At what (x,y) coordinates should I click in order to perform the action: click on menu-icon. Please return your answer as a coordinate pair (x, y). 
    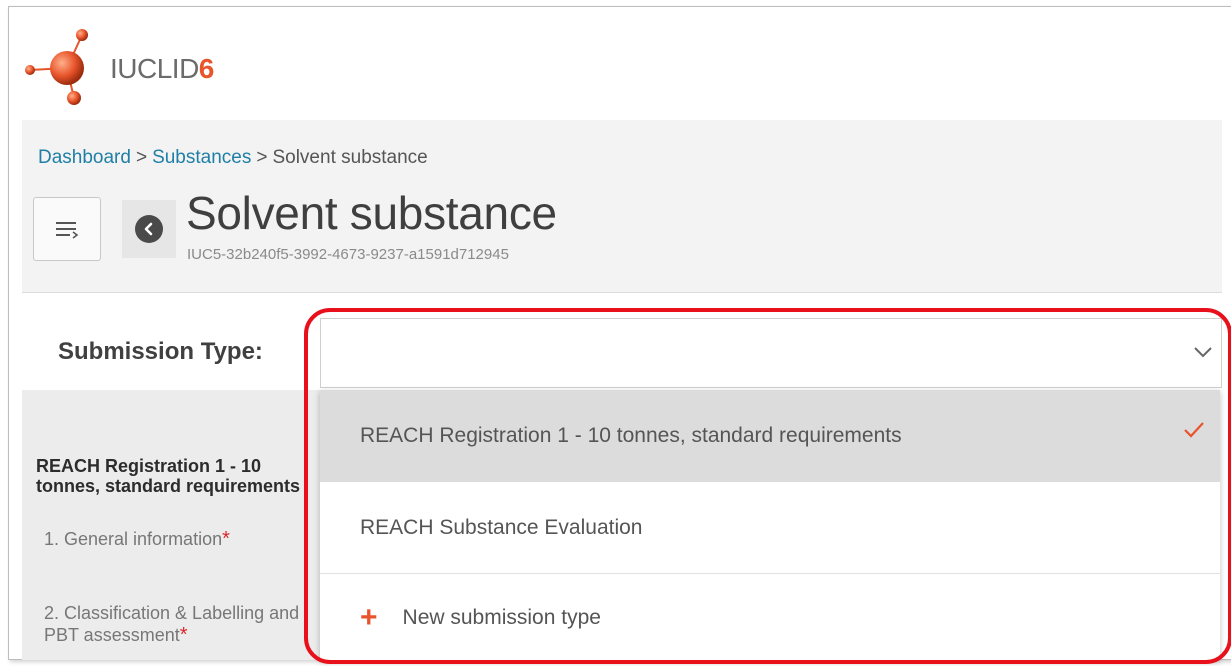
    Looking at the image, I should click on (67, 230).